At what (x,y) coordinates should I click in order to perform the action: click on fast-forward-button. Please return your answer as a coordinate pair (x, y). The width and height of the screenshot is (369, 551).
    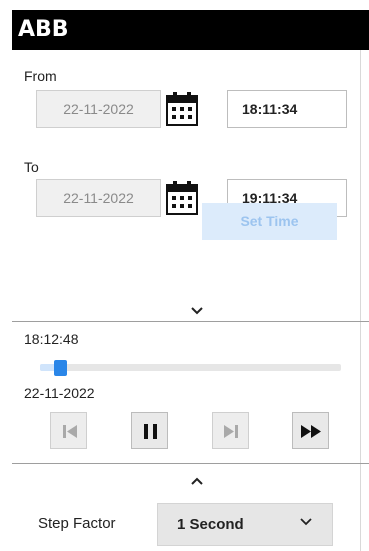
    Looking at the image, I should click on (310, 430).